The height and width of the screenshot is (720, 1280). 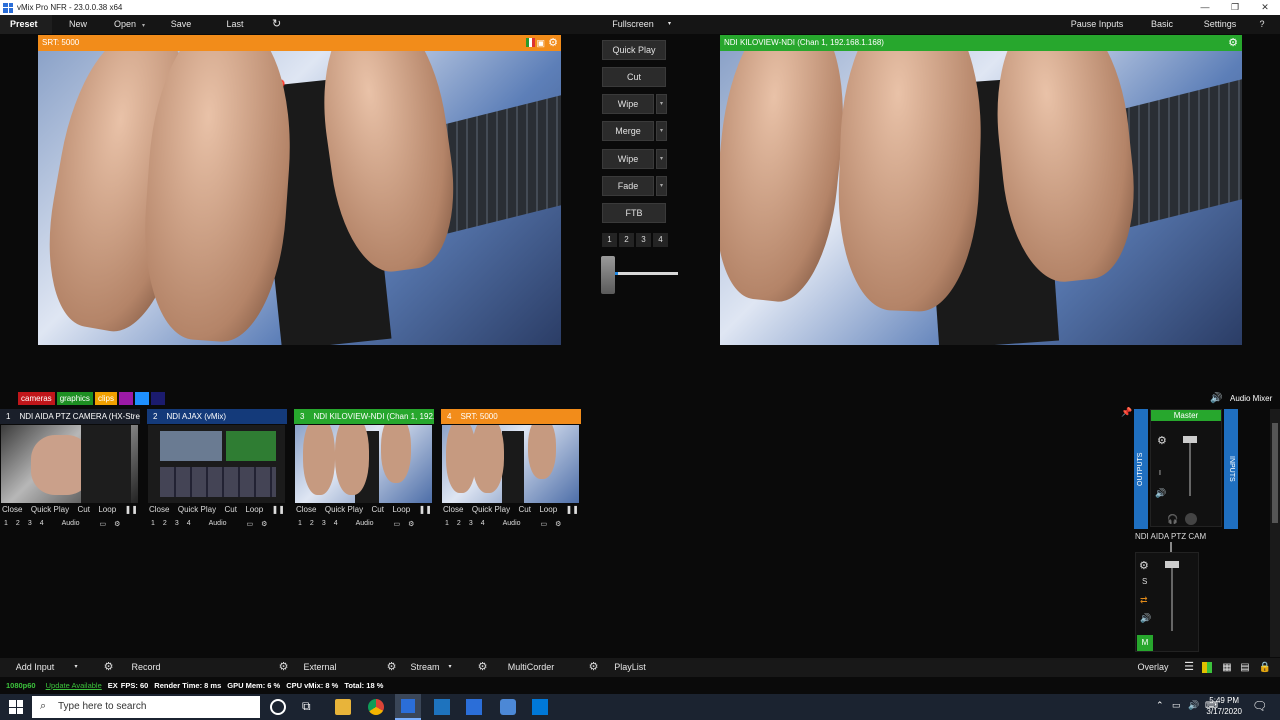 I want to click on record-button: Record, so click(x=146, y=667).